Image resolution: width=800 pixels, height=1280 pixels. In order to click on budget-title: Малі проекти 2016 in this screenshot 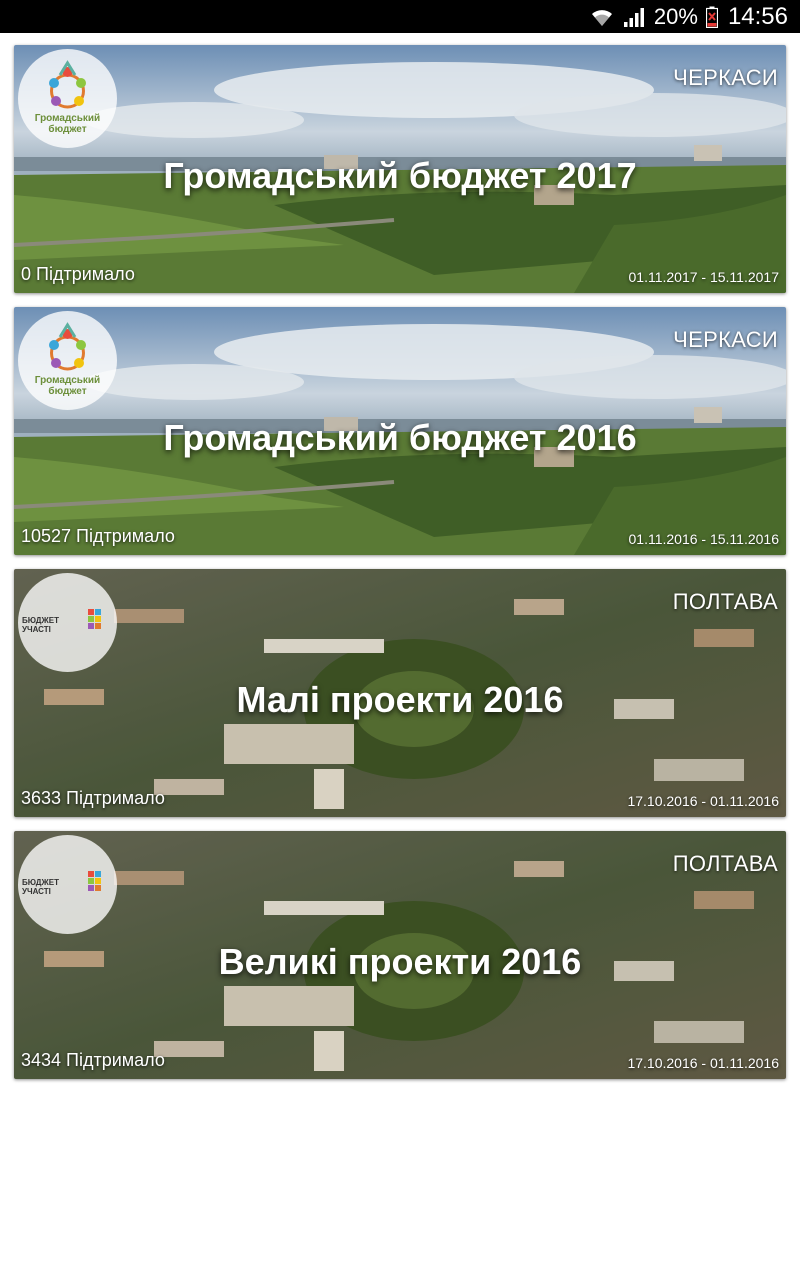, I will do `click(400, 699)`.